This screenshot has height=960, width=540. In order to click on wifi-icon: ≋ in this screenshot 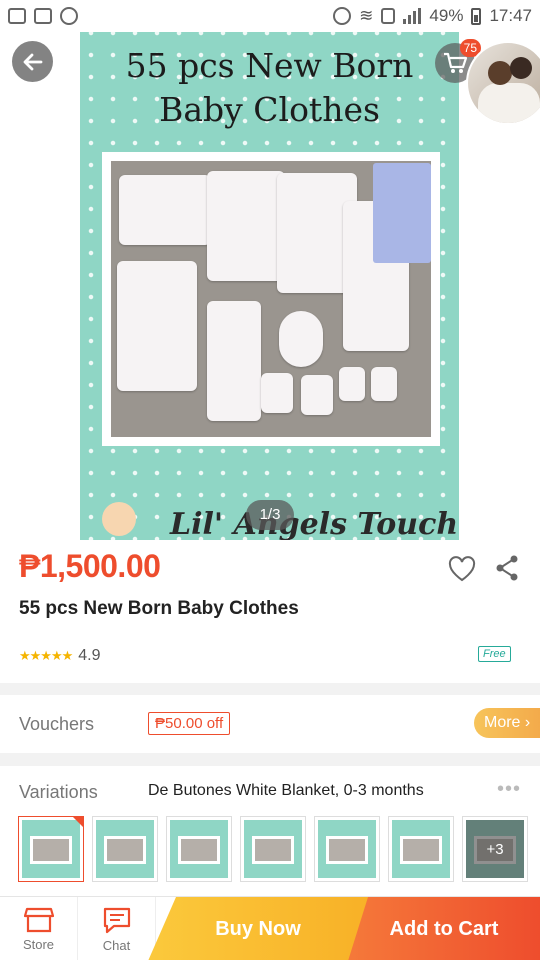, I will do `click(366, 15)`.